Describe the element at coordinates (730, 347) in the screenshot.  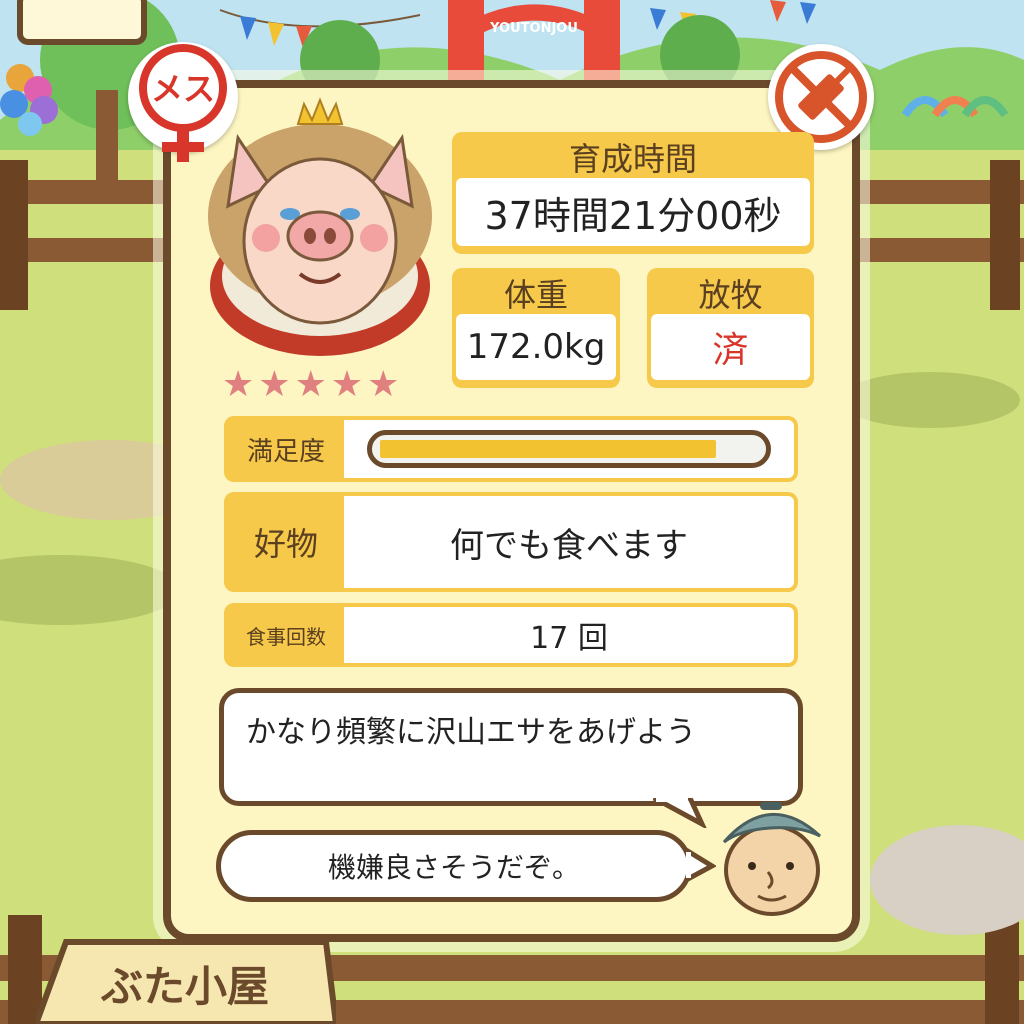
I see `grazing-value: 済` at that location.